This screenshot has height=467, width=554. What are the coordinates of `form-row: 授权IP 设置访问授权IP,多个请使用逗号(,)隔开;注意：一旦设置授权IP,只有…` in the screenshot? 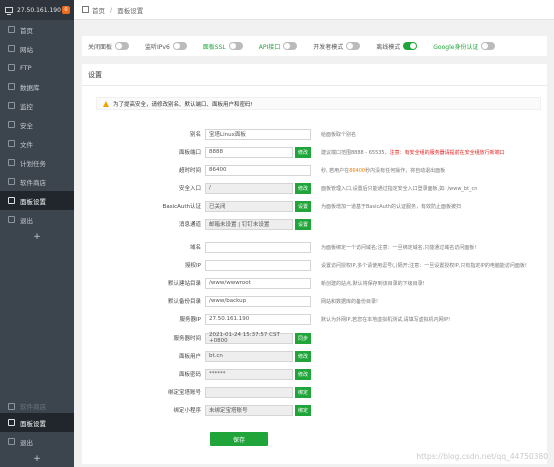 It's located at (314, 265).